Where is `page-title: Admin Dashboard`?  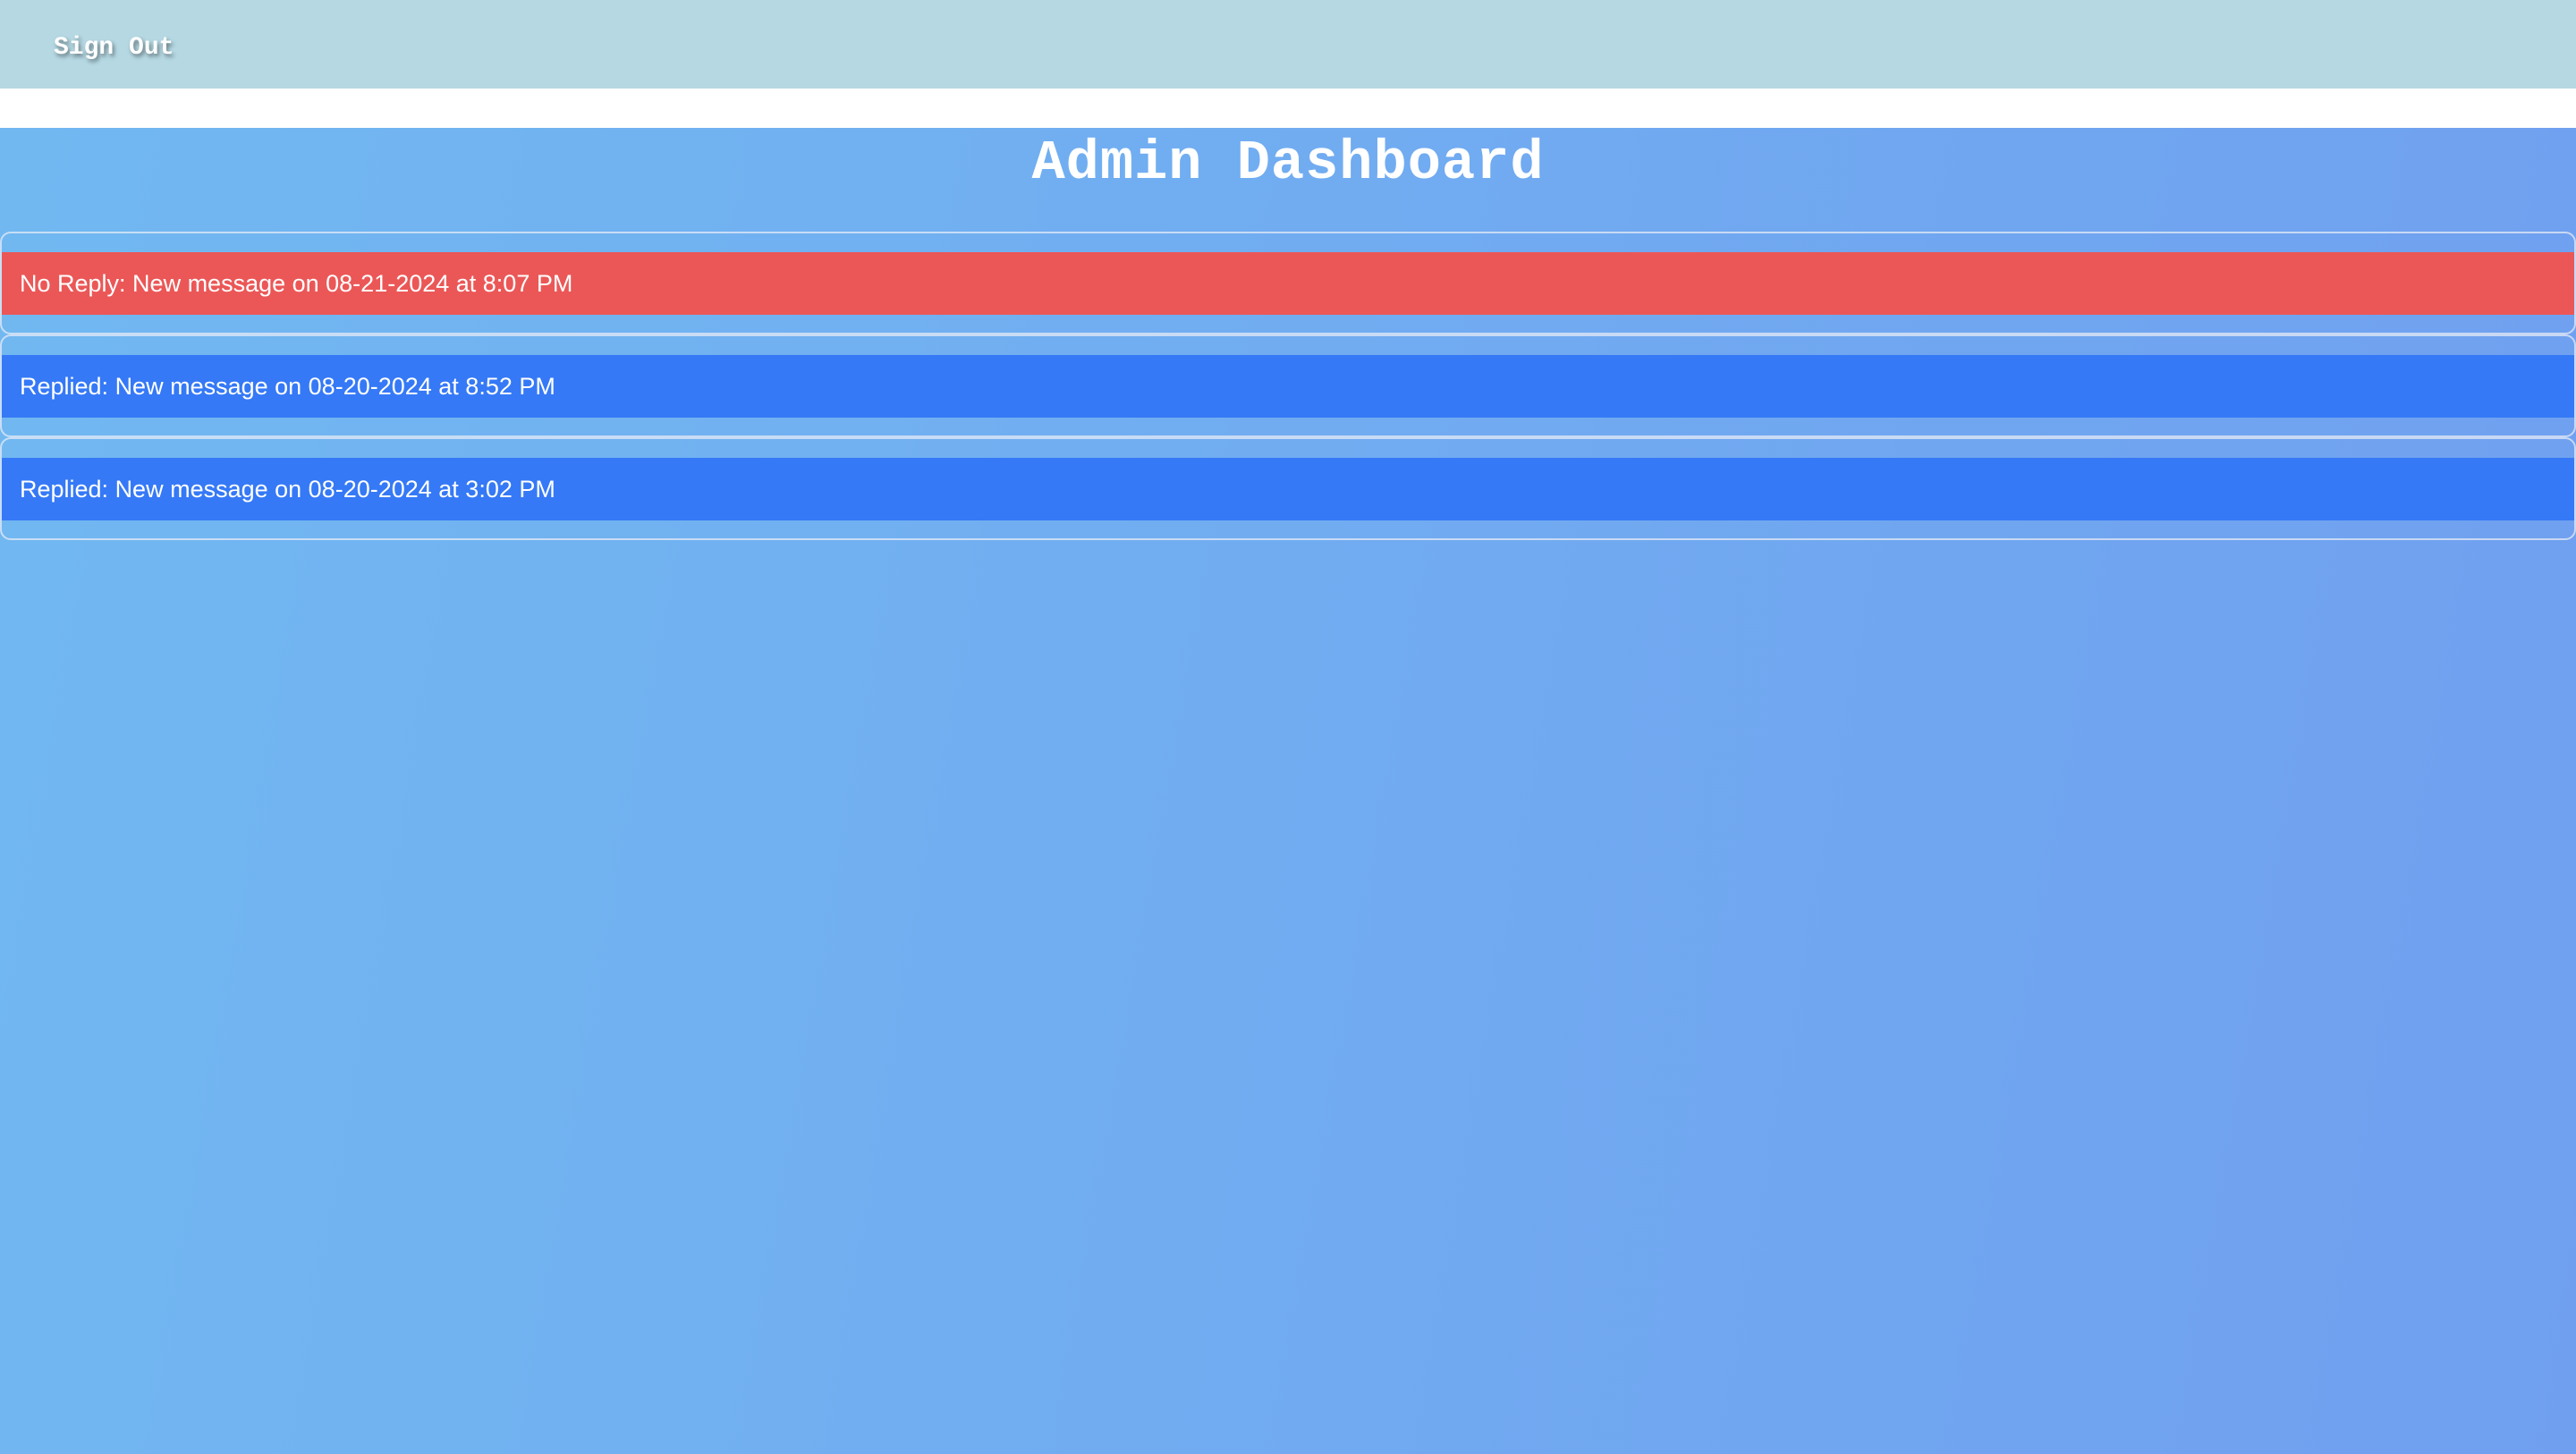 page-title: Admin Dashboard is located at coordinates (1288, 163).